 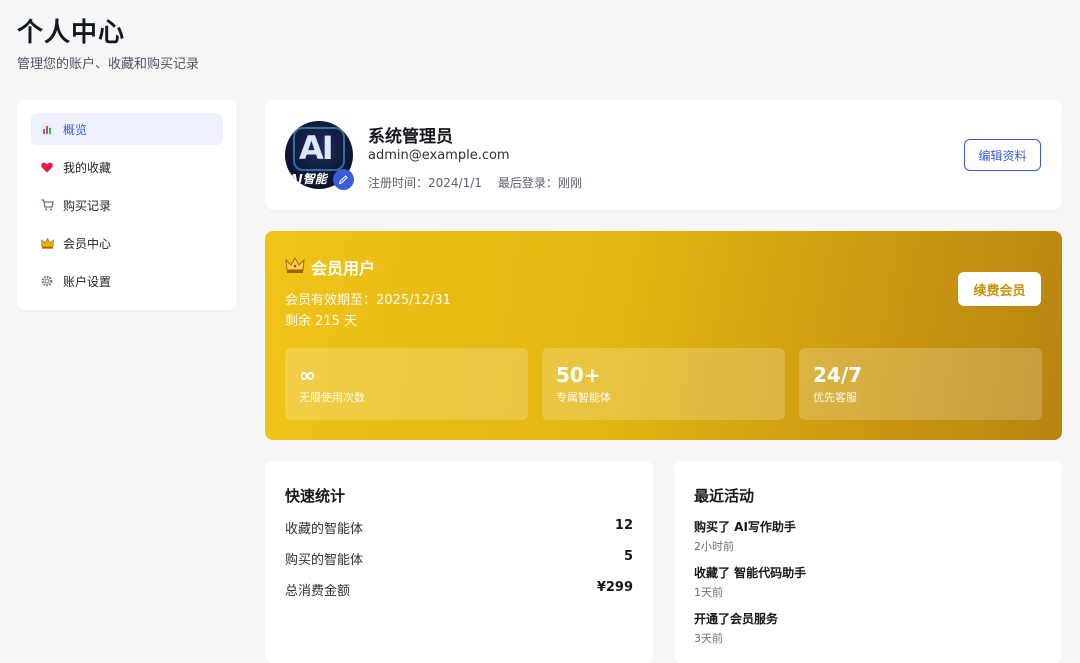 What do you see at coordinates (406, 384) in the screenshot?
I see `feature-unlimited-usage: ∞ 无限使用次数` at bounding box center [406, 384].